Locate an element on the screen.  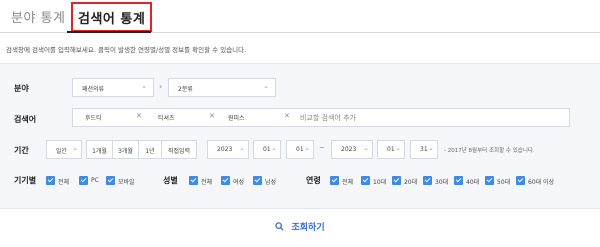
active-tab-underline is located at coordinates (109, 32).